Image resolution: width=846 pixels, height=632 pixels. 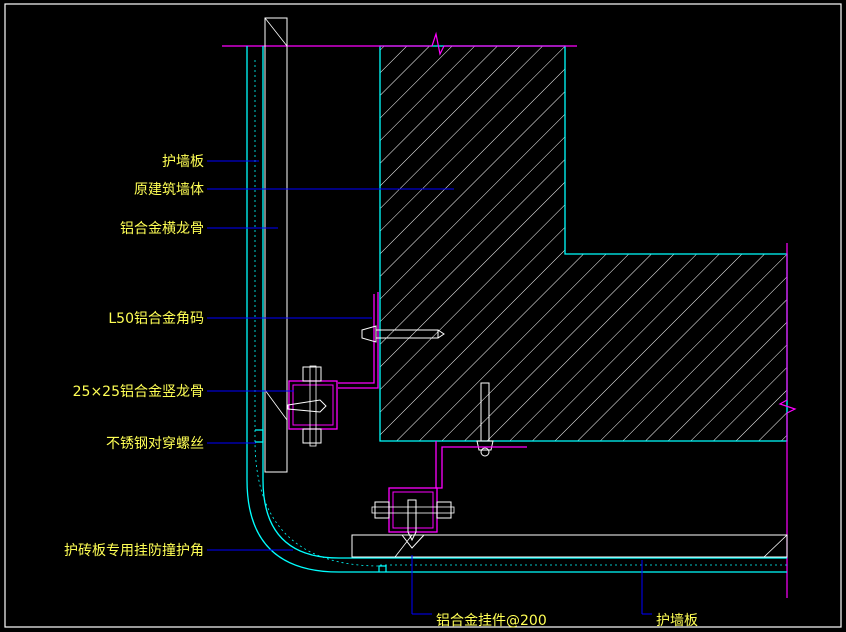 I want to click on vertical-runner-box, so click(x=312, y=406).